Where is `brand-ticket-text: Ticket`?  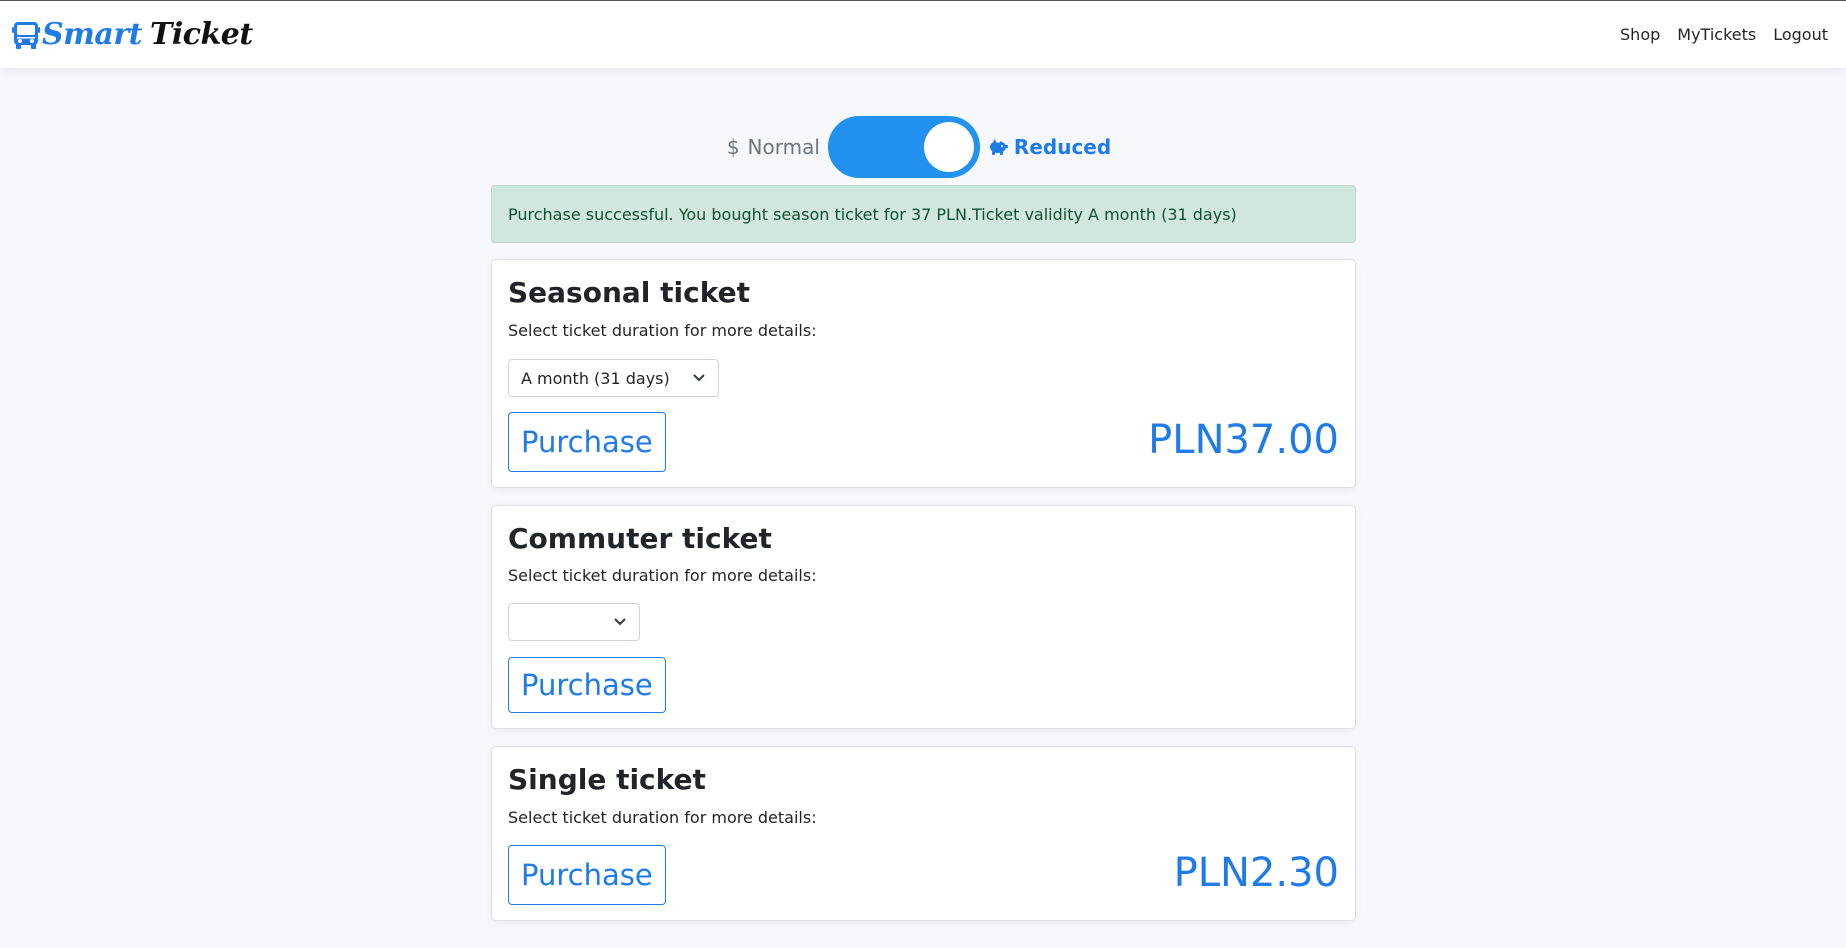
brand-ticket-text: Ticket is located at coordinates (201, 34).